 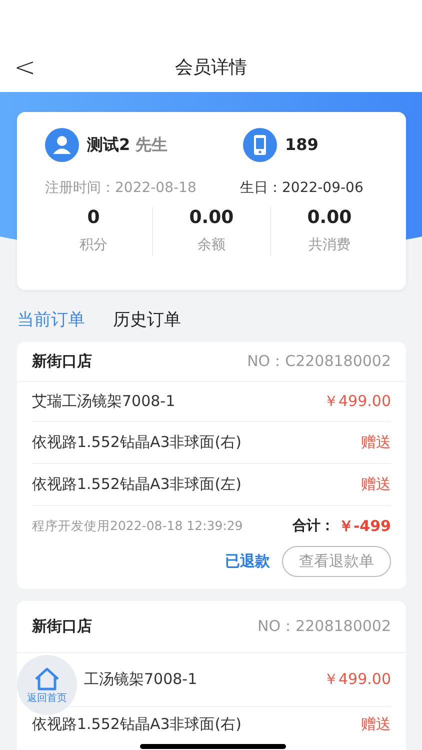 I want to click on stat-value: 0, so click(x=93, y=218).